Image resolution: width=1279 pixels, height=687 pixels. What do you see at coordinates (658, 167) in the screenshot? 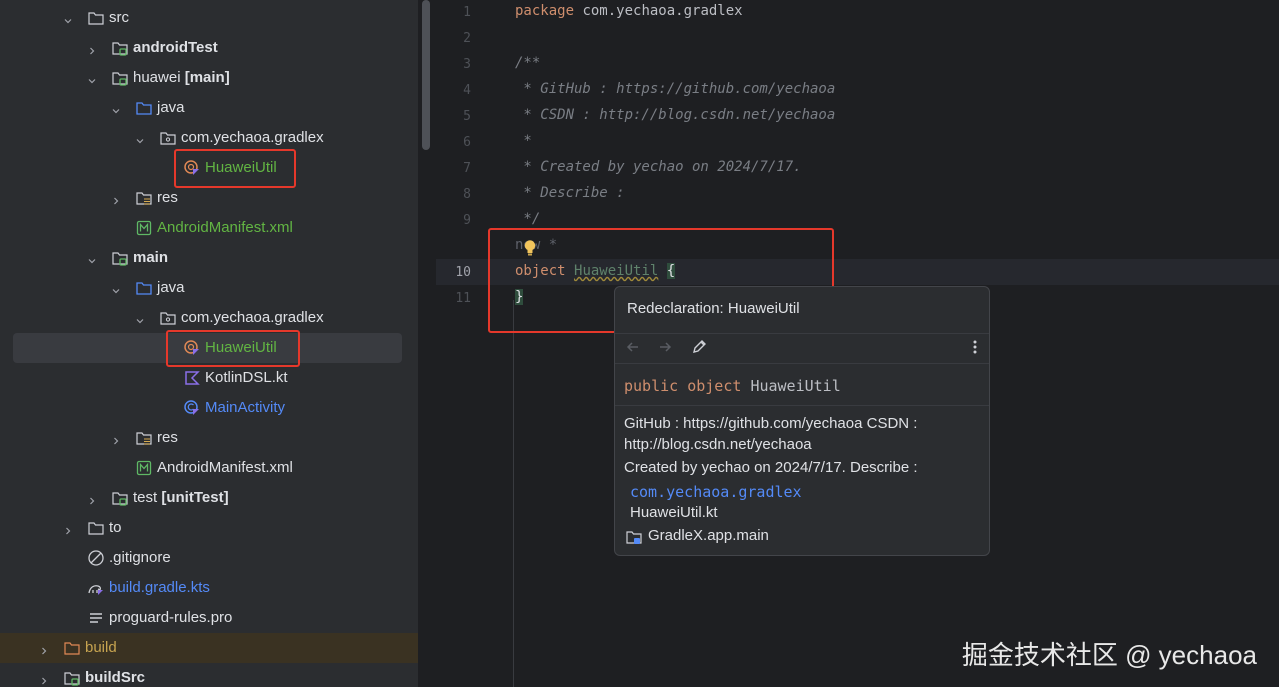
I see `code-line: * Created by yechao on 2024/7/17.` at bounding box center [658, 167].